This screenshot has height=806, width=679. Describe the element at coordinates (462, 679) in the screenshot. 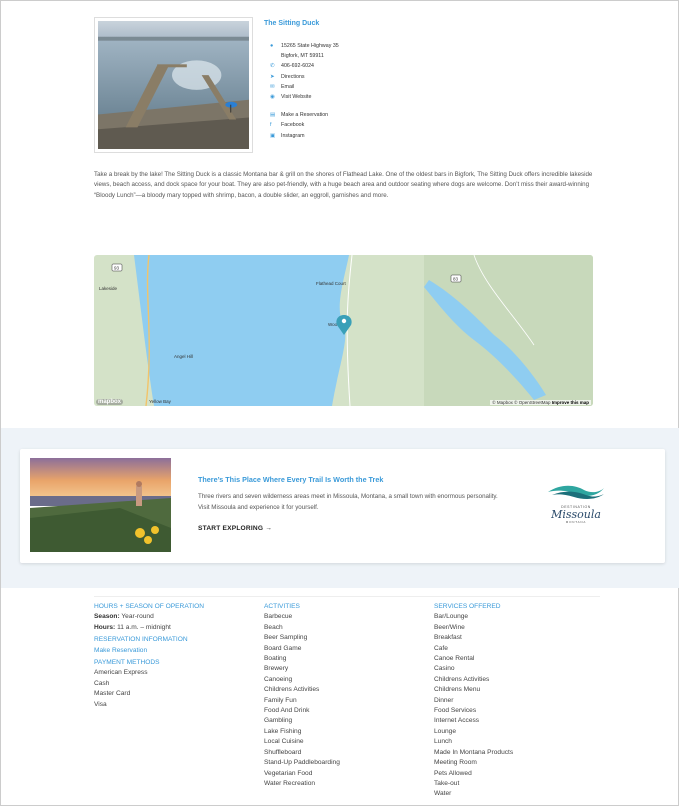

I see `service-item: Childrens Activities` at that location.